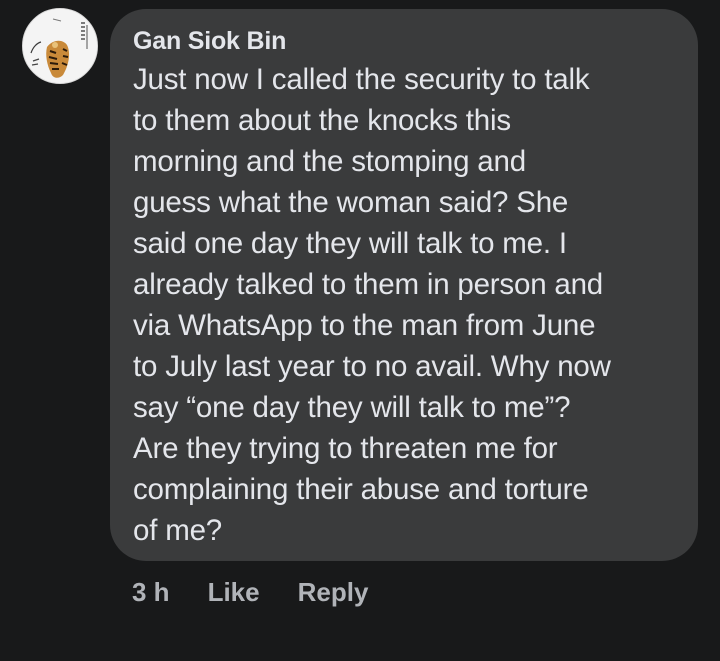  I want to click on tiger-profile-picture-icon, so click(60, 46).